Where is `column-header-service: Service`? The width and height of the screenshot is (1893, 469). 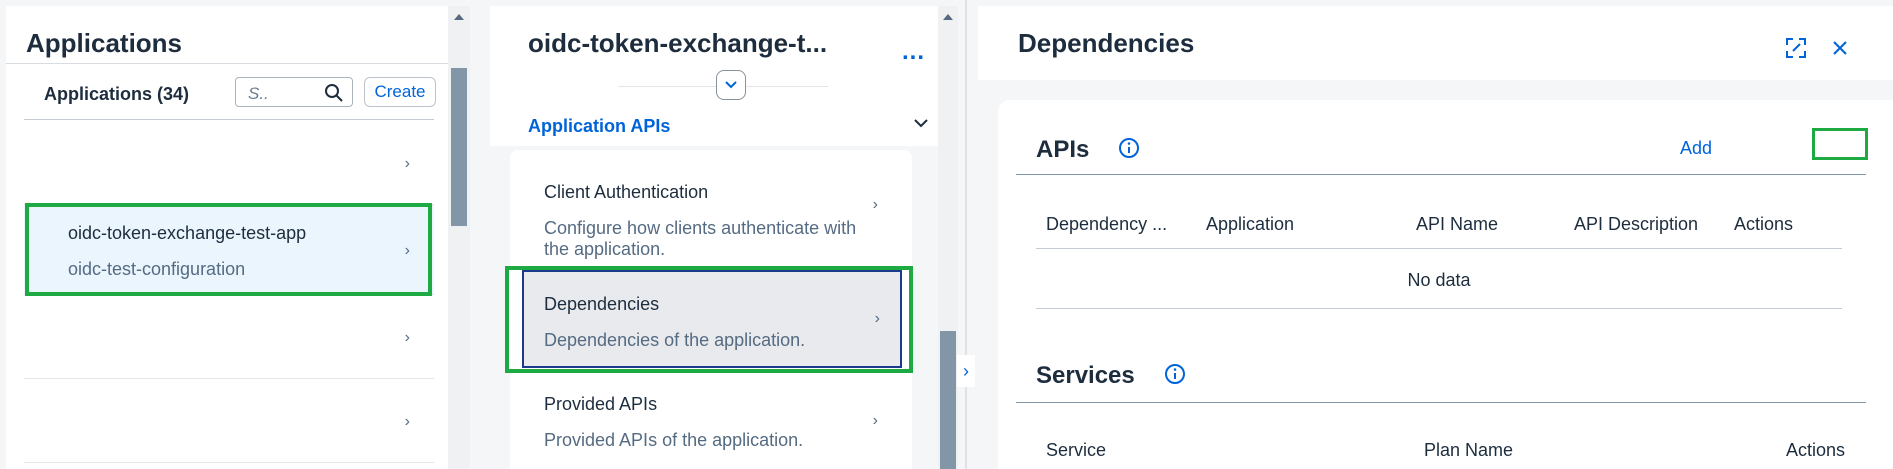 column-header-service: Service is located at coordinates (1076, 450).